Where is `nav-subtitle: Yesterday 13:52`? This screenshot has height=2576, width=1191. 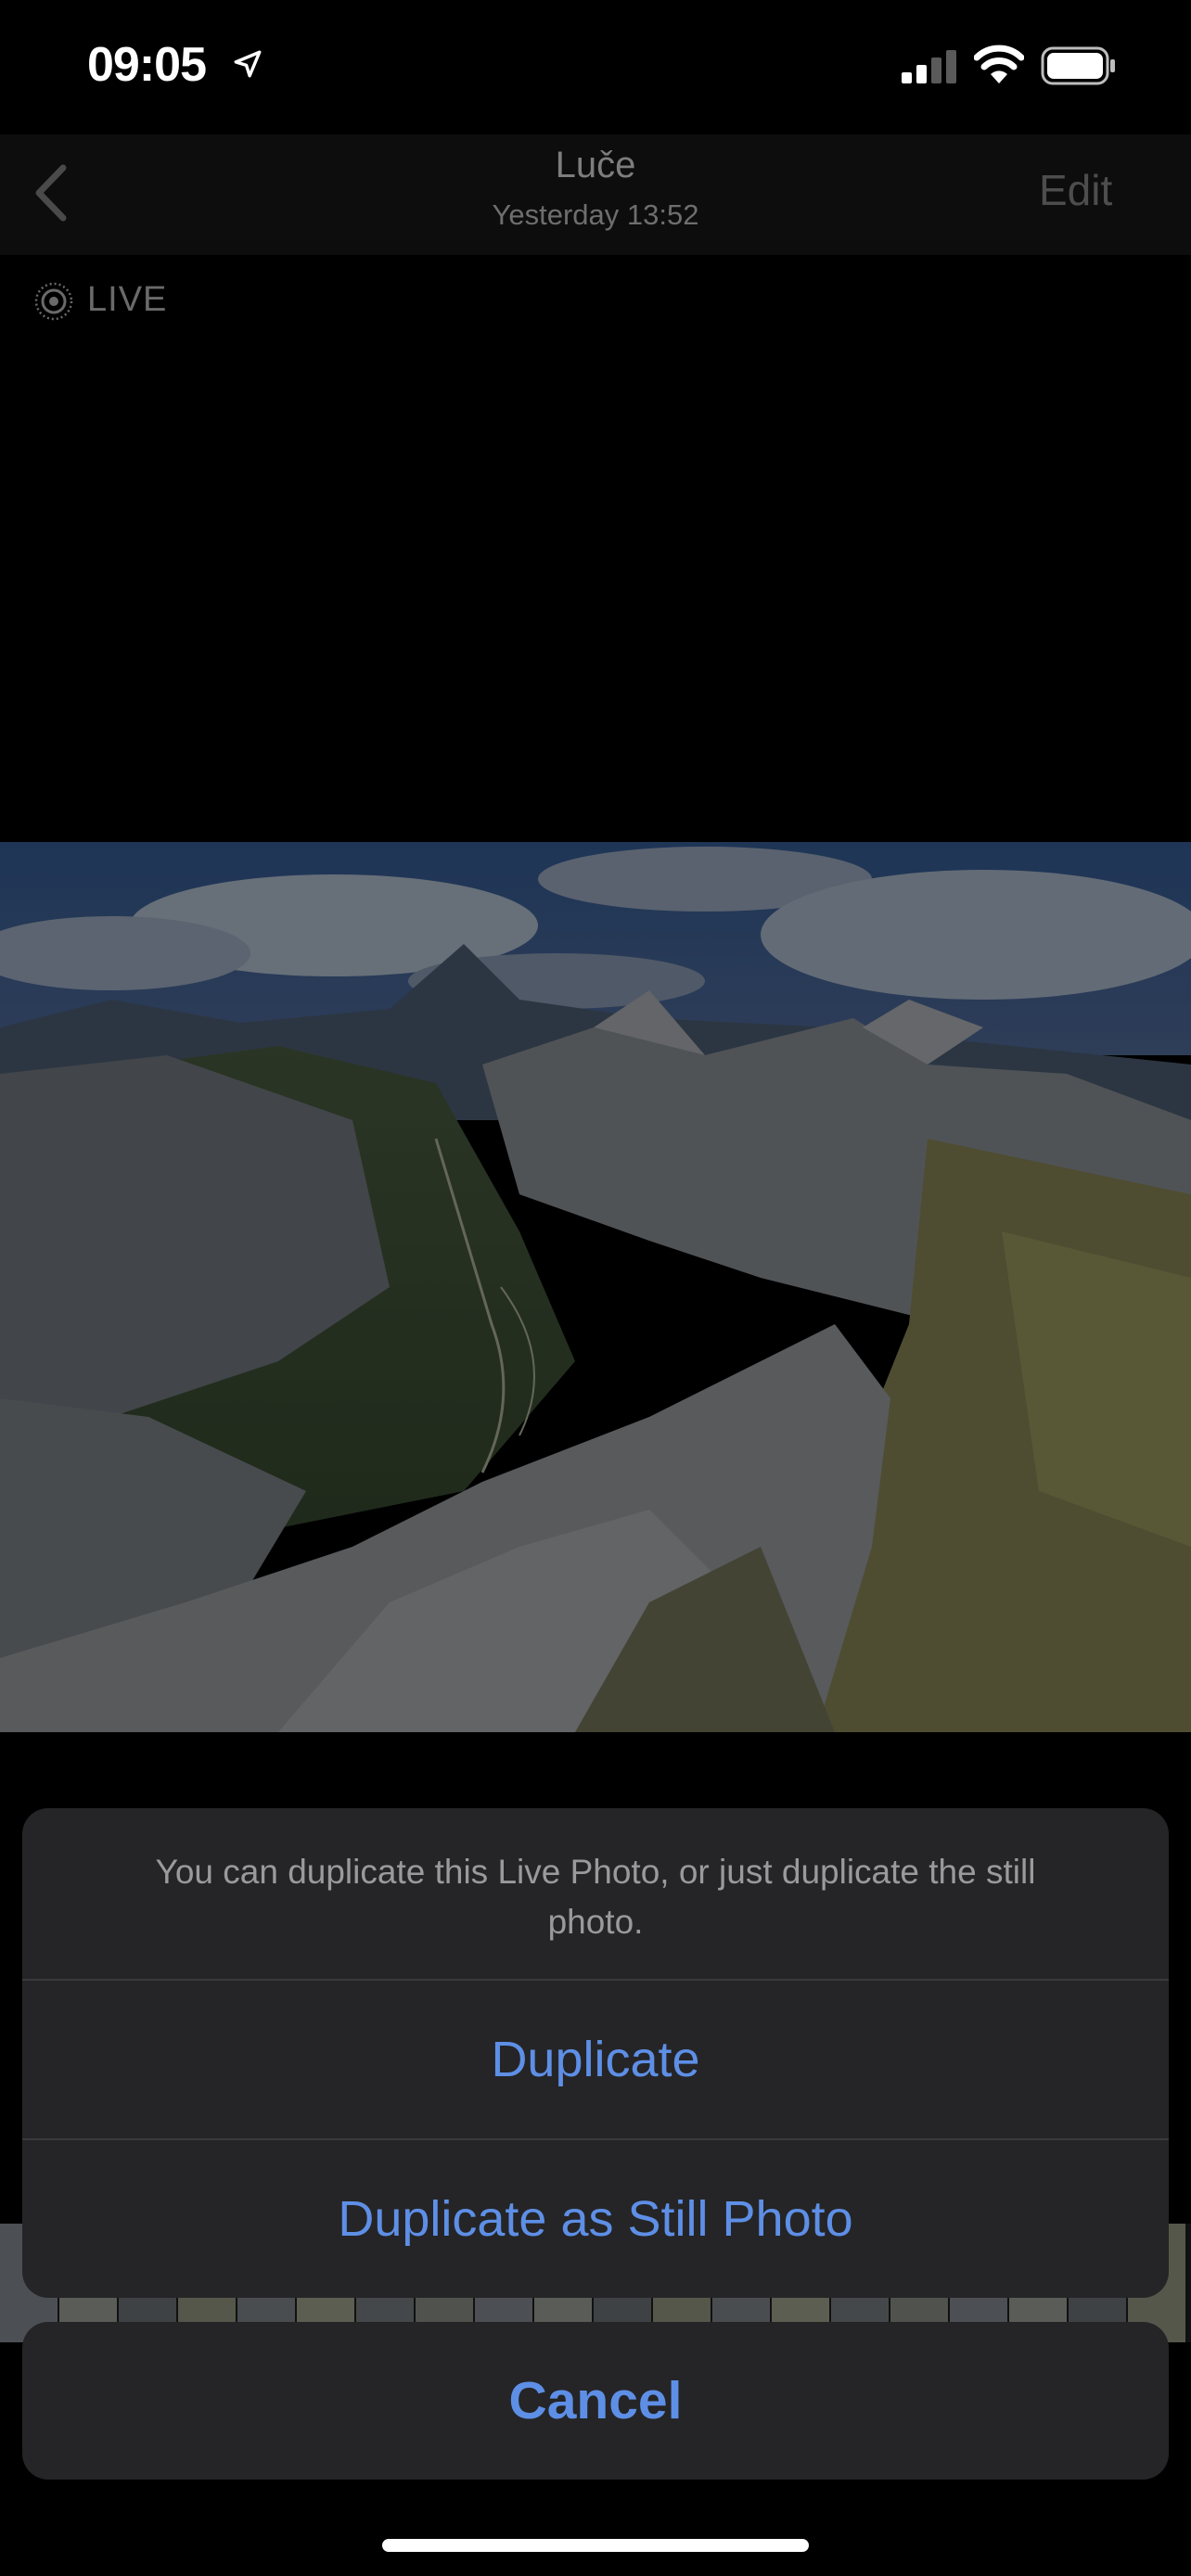 nav-subtitle: Yesterday 13:52 is located at coordinates (595, 214).